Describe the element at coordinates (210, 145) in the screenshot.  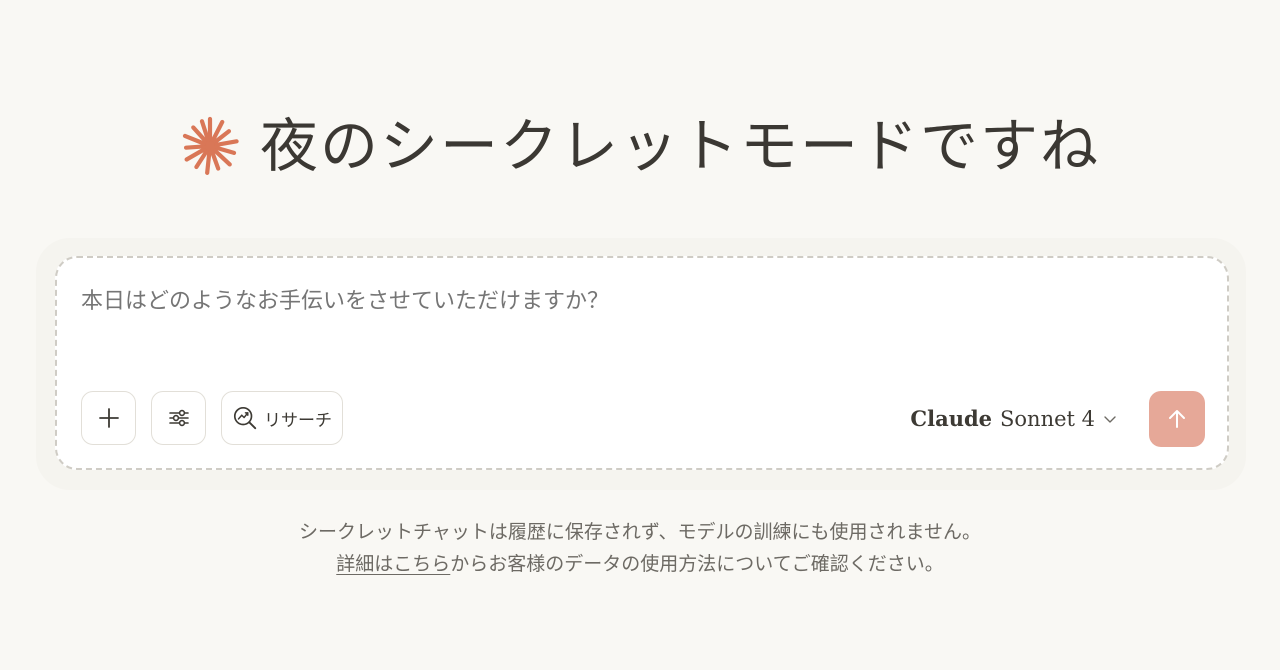
I see `claude-sparkle-icon` at that location.